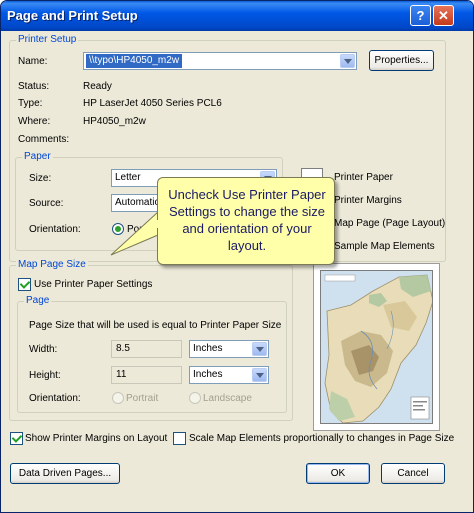 This screenshot has width=474, height=513. I want to click on name-label: Name:, so click(33, 61).